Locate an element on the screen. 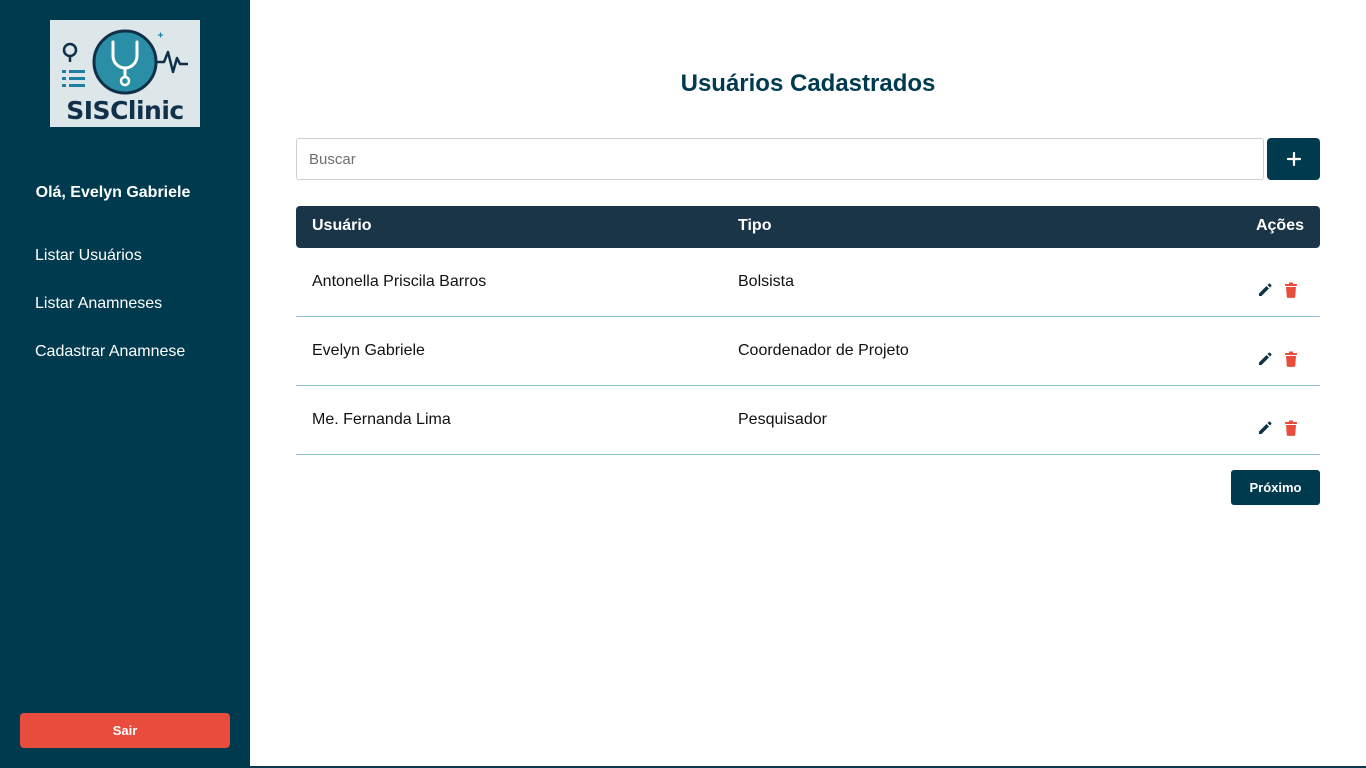  table-row: Evelyn Gabriele Coordenador de Projeto is located at coordinates (808, 351).